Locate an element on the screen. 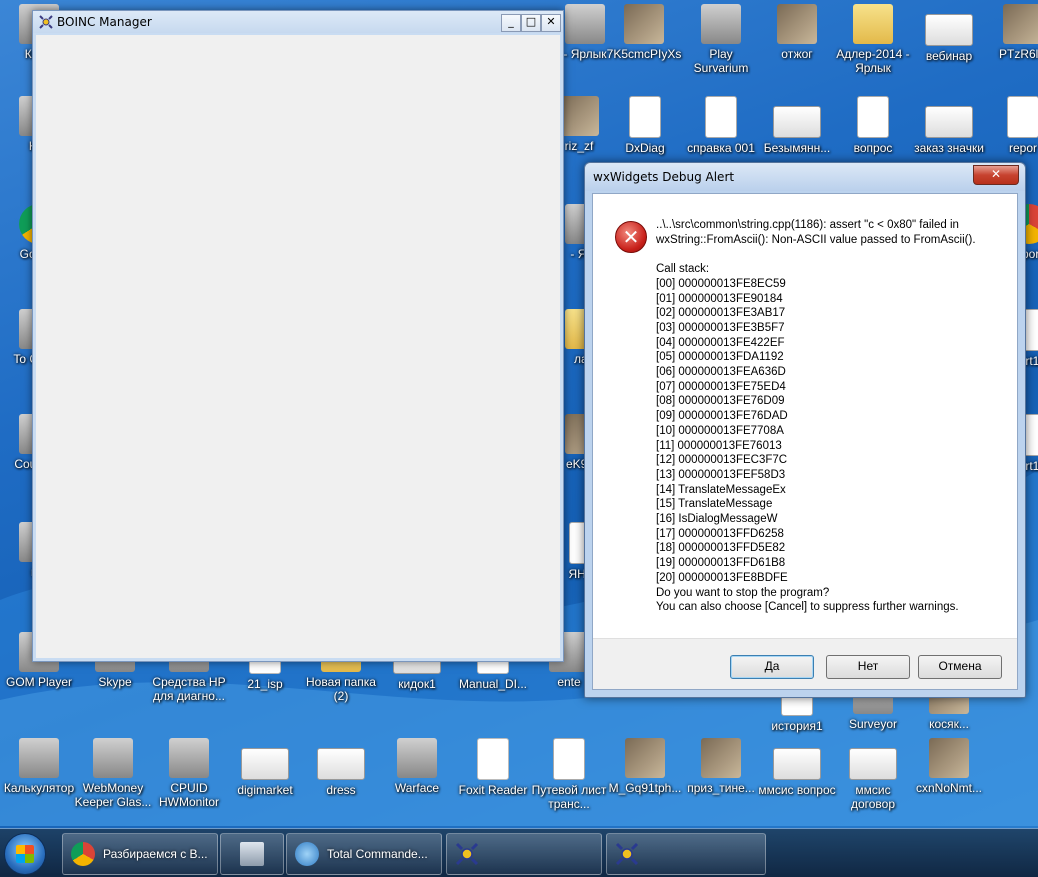  desktop-icon: отжог is located at coordinates (797, 32).